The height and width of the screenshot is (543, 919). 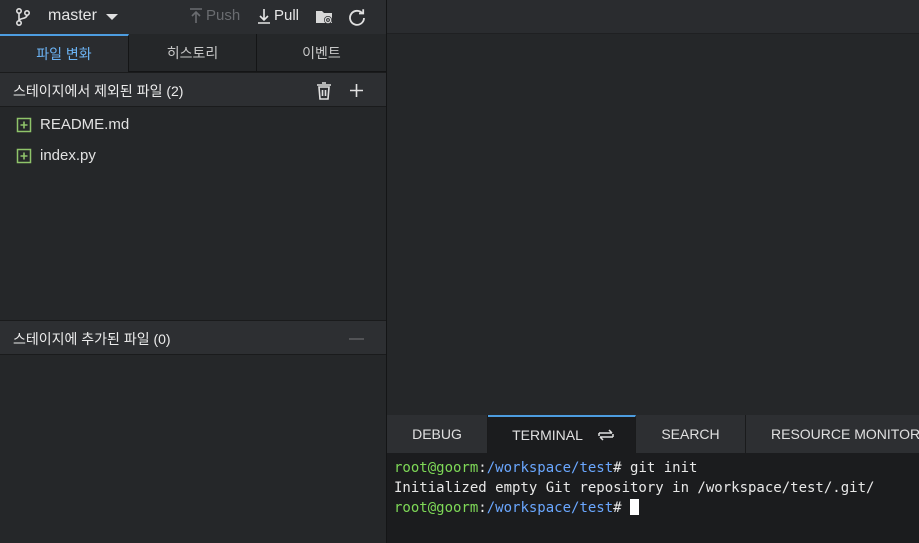 I want to click on editor-tab-bar, so click(x=653, y=17).